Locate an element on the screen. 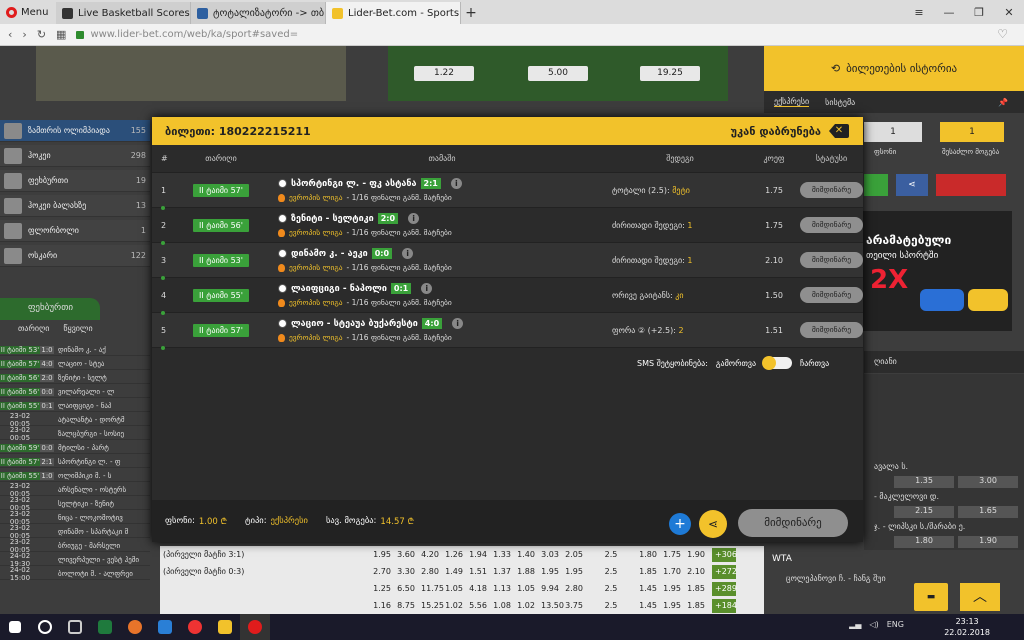  tab-express: ექსპრესი is located at coordinates (792, 102).